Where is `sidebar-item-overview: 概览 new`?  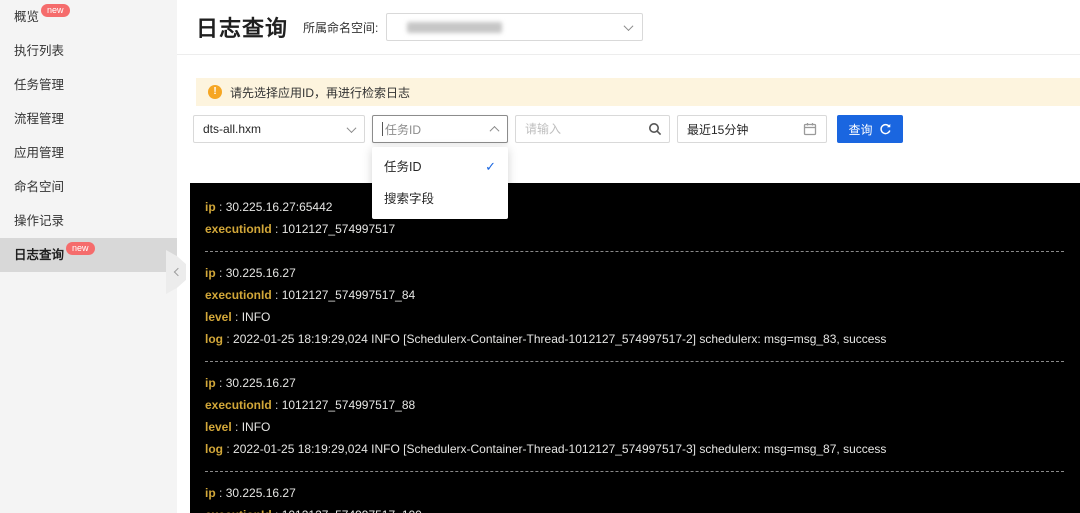
sidebar-item-overview: 概览 new is located at coordinates (88, 17).